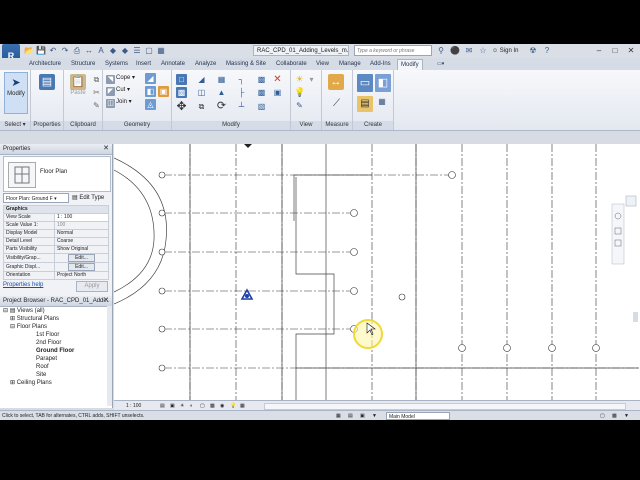  Describe the element at coordinates (533, 51) in the screenshot. I see `exchange-icon: ☢` at that location.